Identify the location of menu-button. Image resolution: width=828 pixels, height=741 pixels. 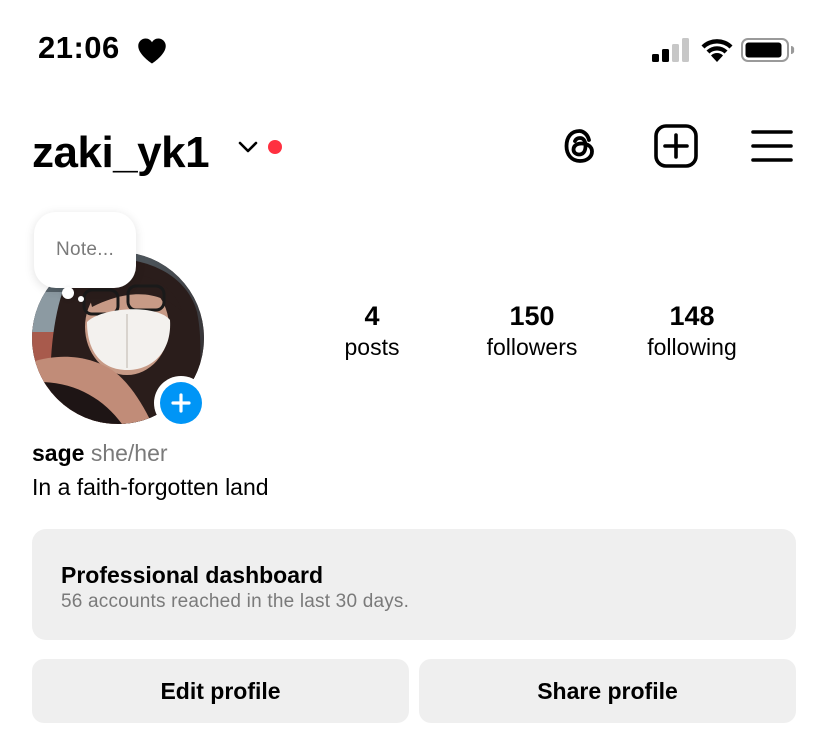
(772, 146).